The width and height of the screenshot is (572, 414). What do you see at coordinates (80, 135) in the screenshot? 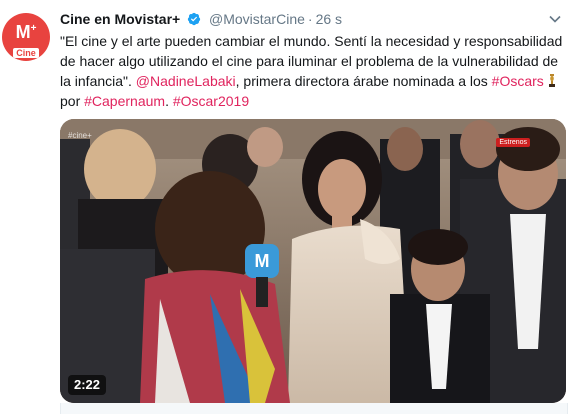
I see `video-corner-text: #cine+` at bounding box center [80, 135].